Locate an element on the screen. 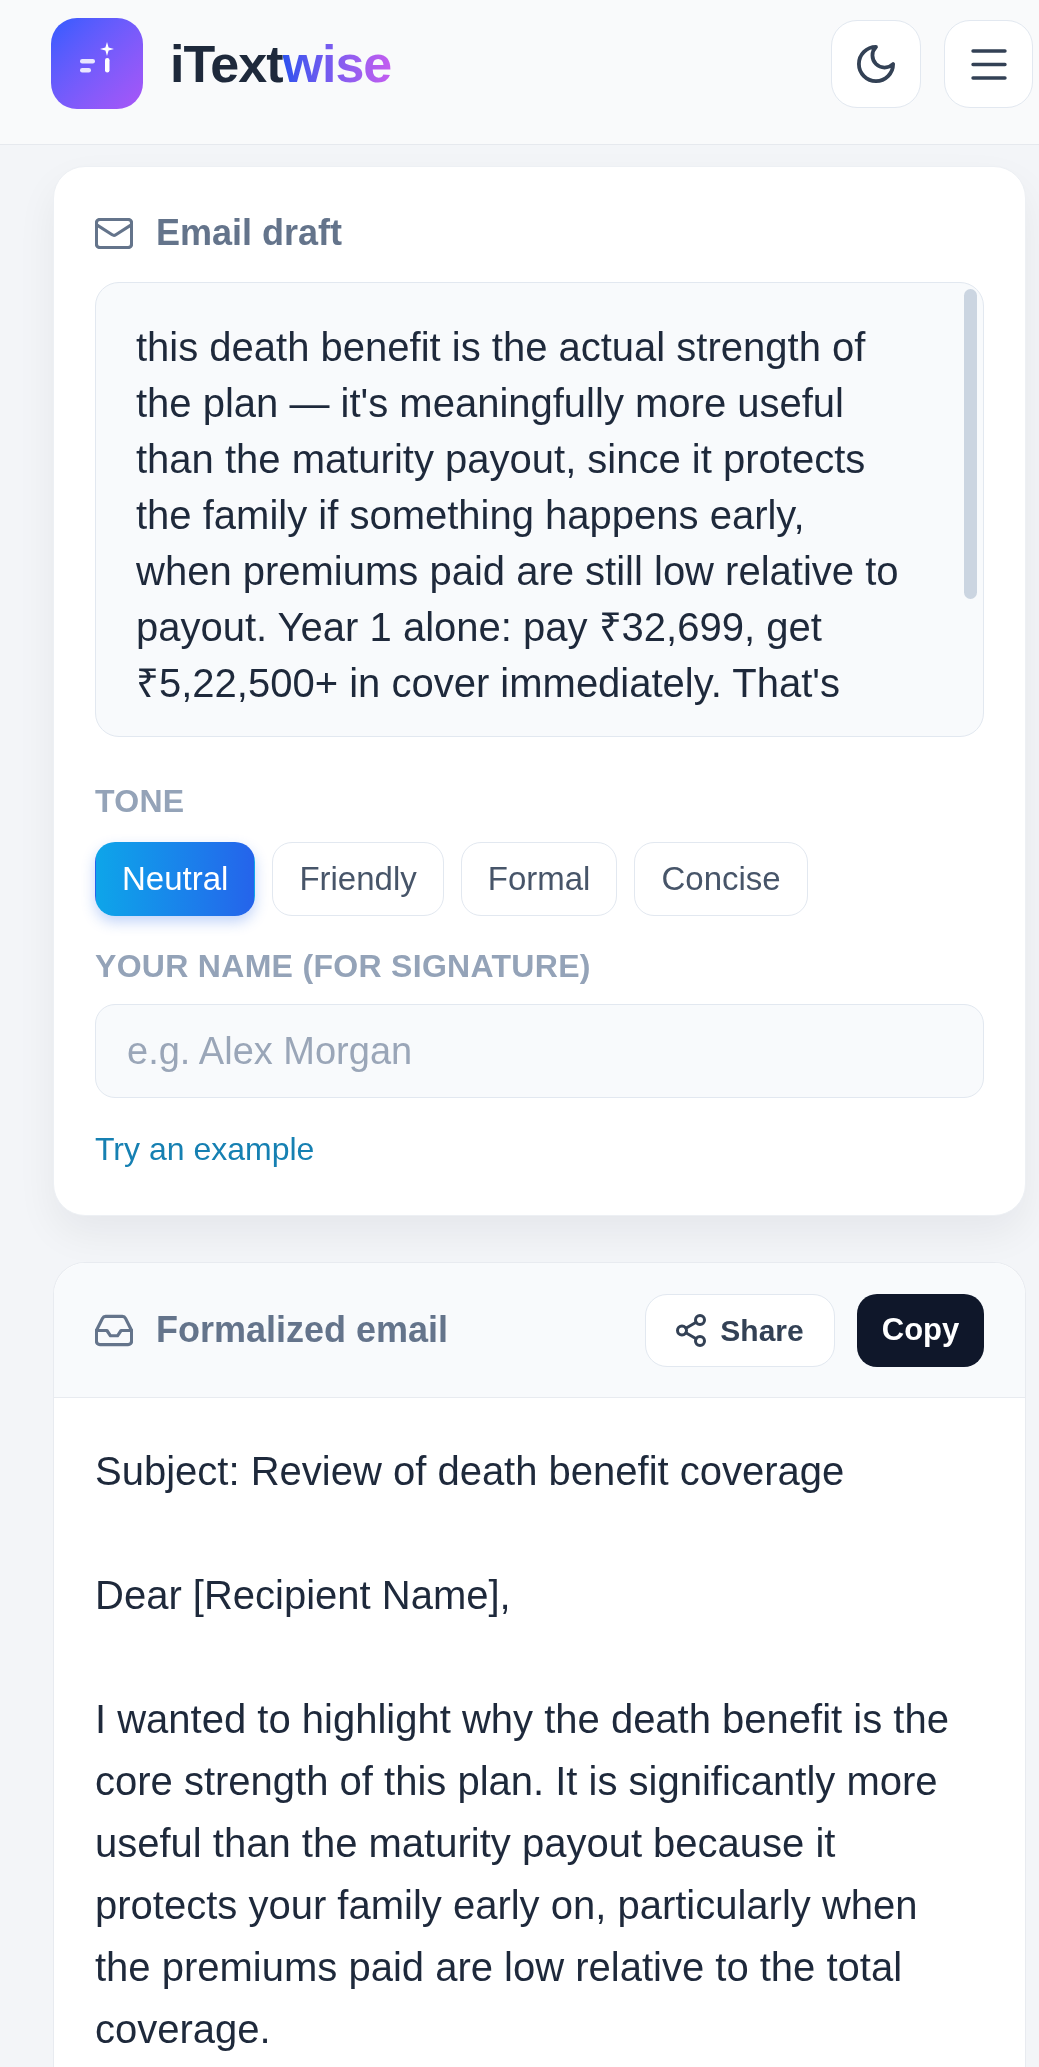 The width and height of the screenshot is (1039, 2067). name-label: YOUR NAME (FOR SIGNATURE) is located at coordinates (343, 966).